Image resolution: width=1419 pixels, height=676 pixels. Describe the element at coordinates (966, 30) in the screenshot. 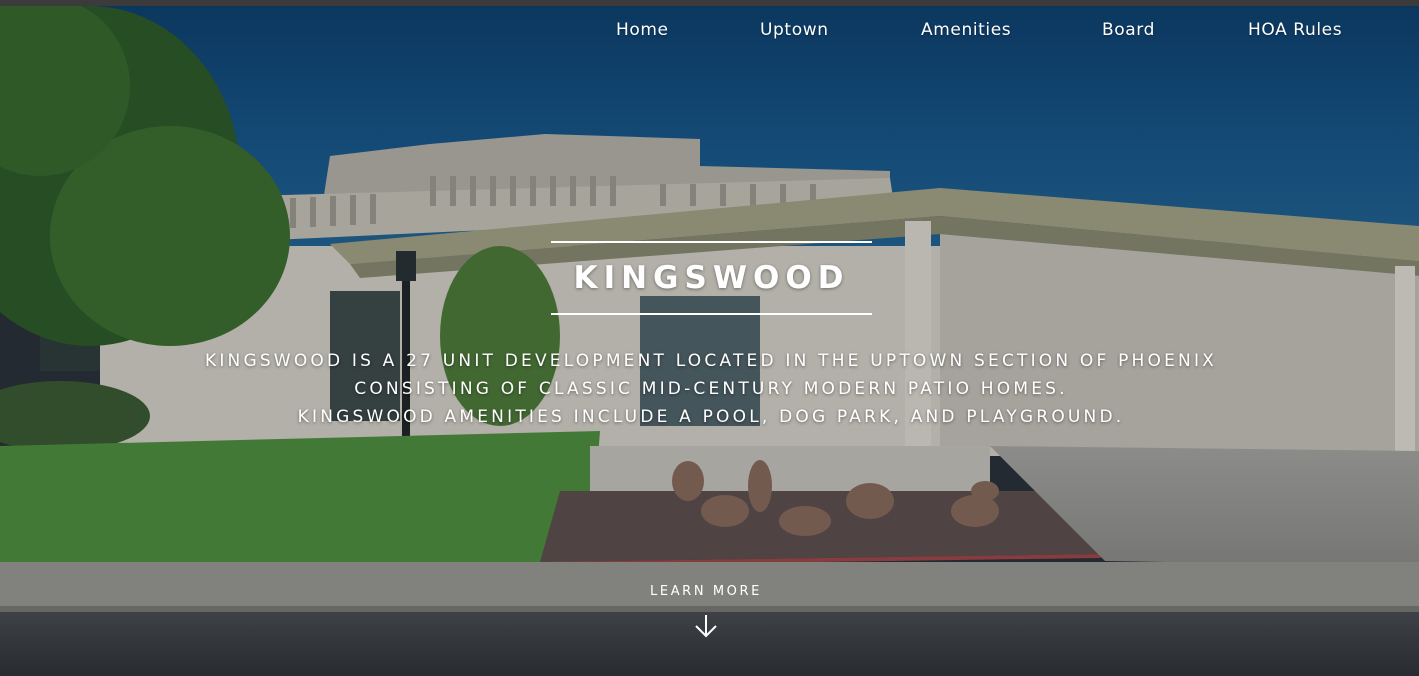

I see `nav-link-amenities: Amenities` at that location.